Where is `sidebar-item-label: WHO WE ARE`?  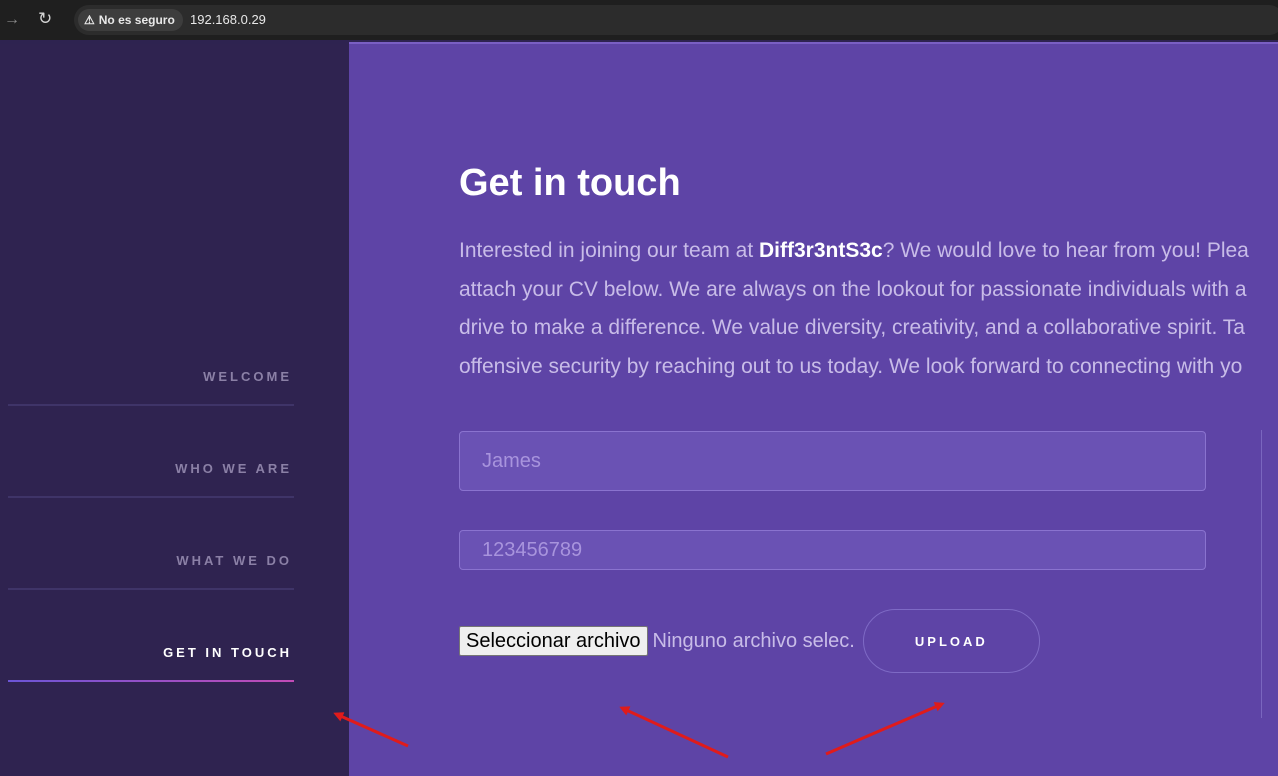
sidebar-item-label: WHO WE ARE is located at coordinates (233, 468).